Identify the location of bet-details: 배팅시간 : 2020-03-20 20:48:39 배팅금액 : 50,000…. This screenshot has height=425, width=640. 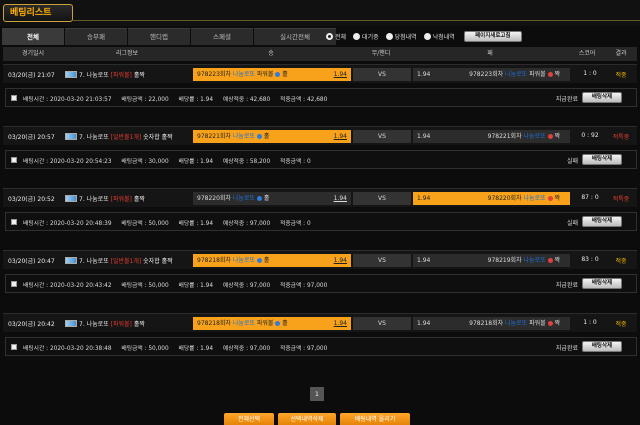
(171, 222).